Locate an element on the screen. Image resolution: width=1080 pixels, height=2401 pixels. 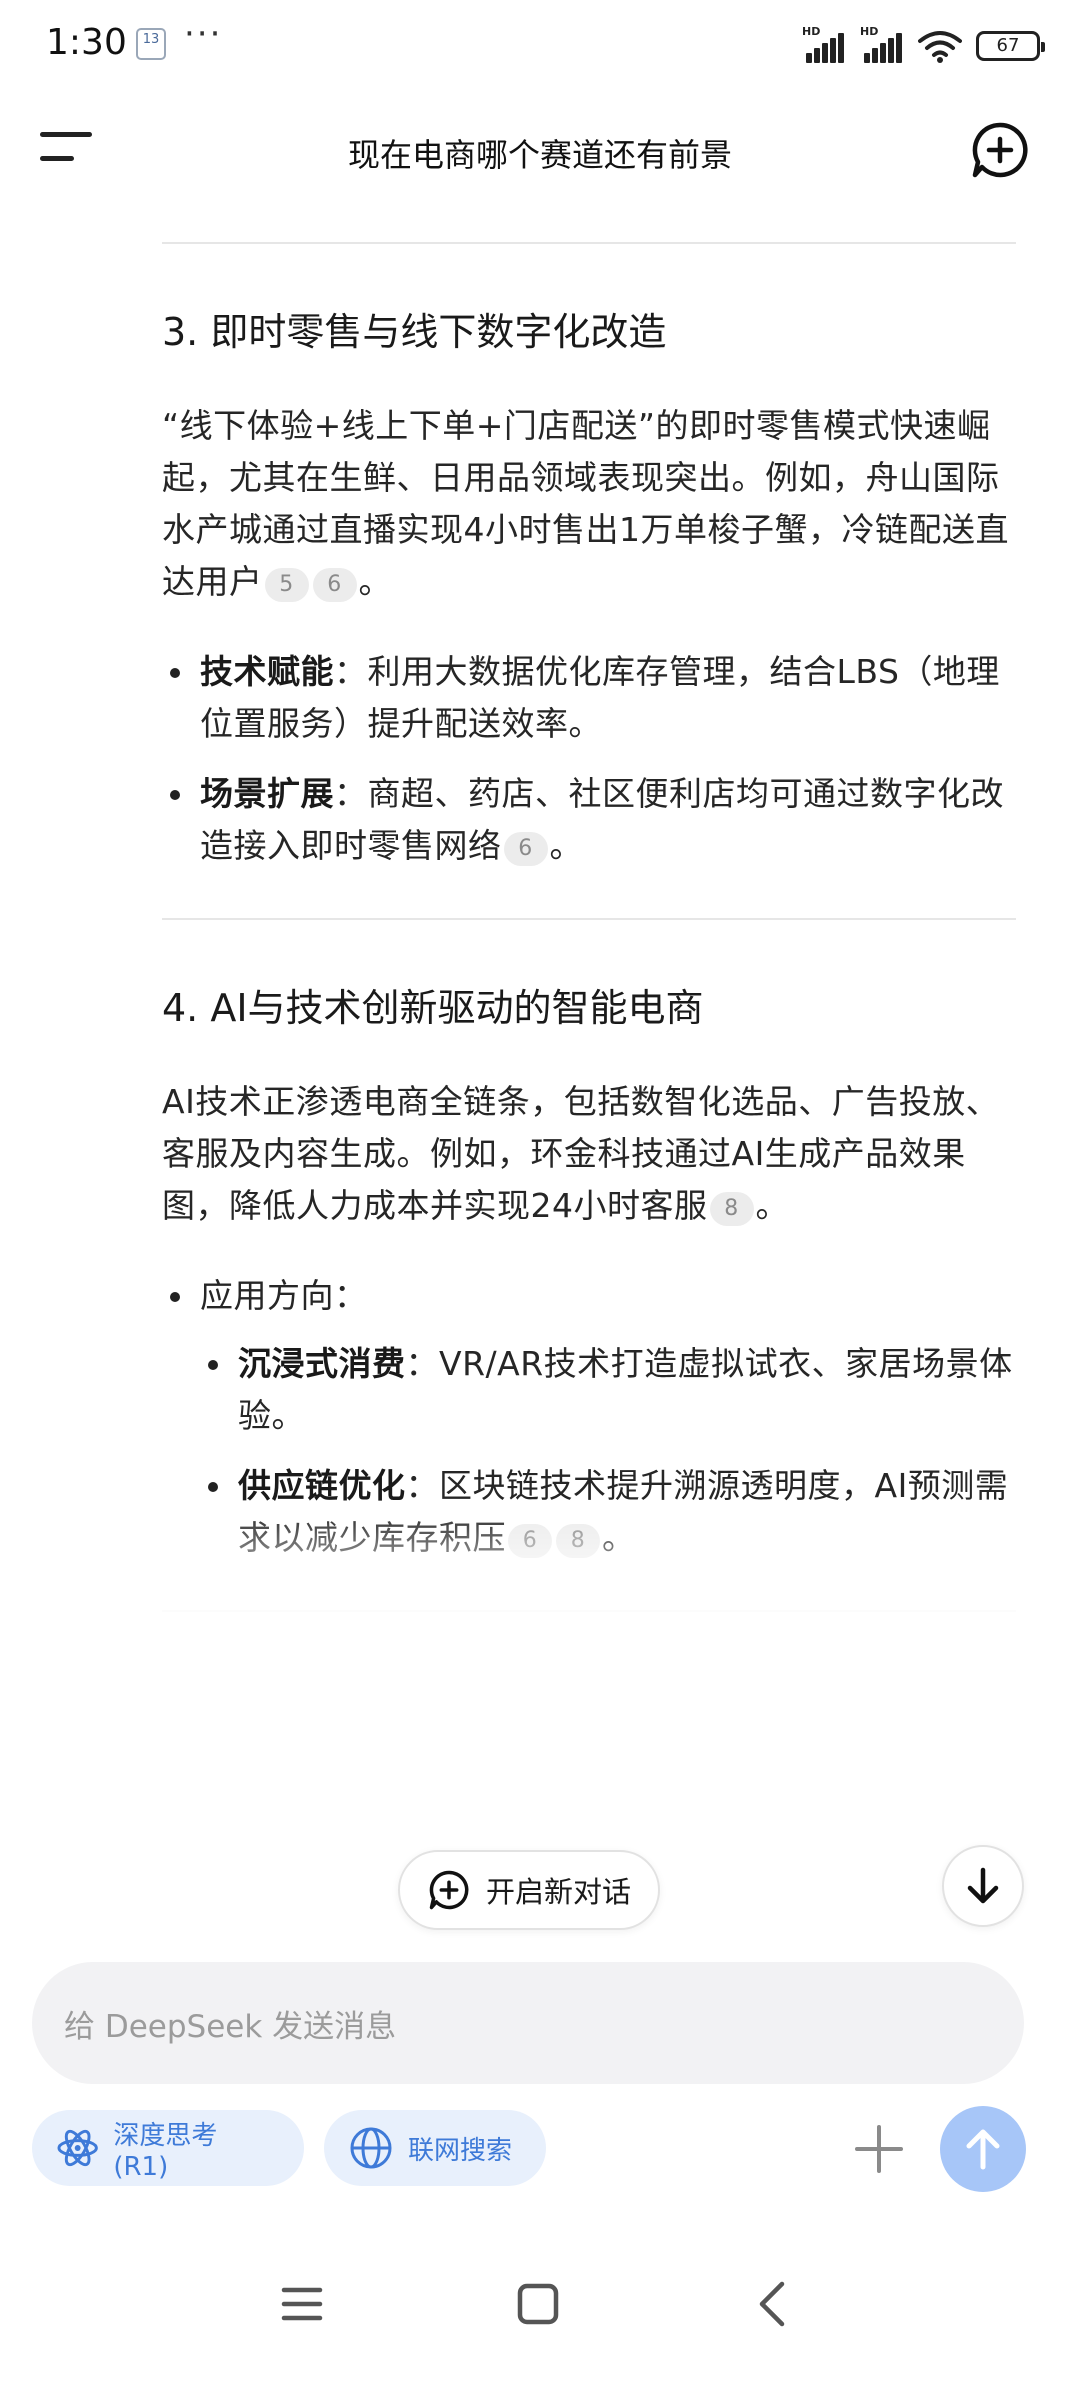
send-button is located at coordinates (983, 2149).